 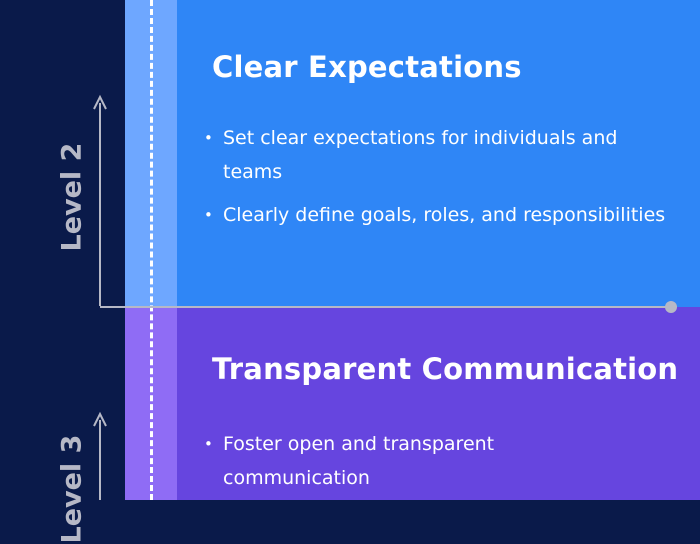 What do you see at coordinates (72, 197) in the screenshot?
I see `level-2-label: Level 2` at bounding box center [72, 197].